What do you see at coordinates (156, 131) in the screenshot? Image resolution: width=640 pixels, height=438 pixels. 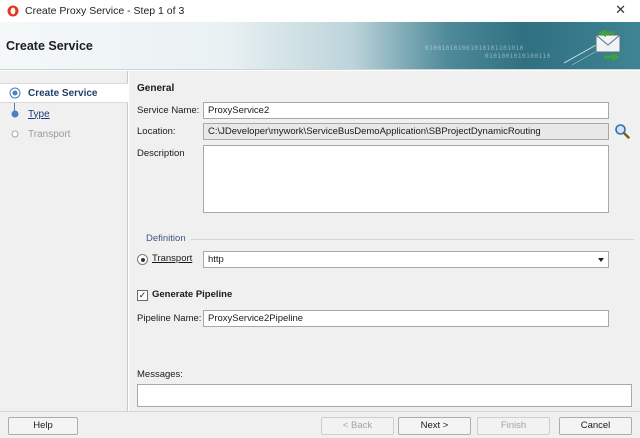 I see `location-label: Location:` at bounding box center [156, 131].